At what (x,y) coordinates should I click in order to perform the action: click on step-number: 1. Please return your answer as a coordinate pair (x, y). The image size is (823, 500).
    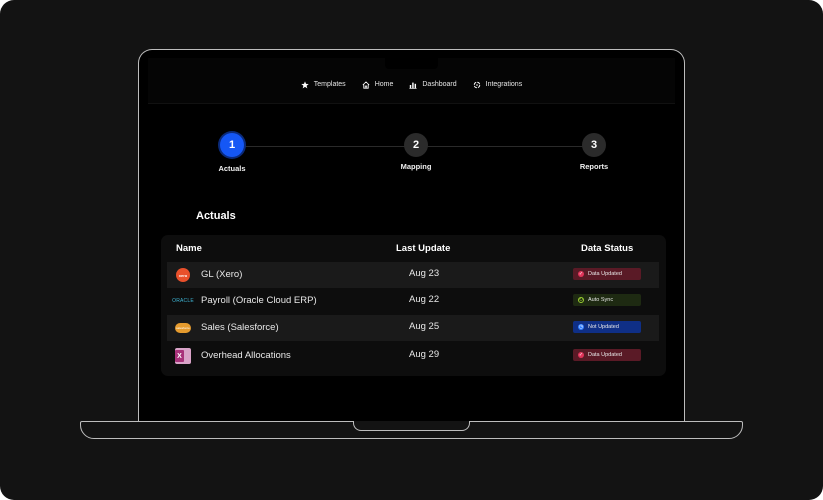
    Looking at the image, I should click on (232, 145).